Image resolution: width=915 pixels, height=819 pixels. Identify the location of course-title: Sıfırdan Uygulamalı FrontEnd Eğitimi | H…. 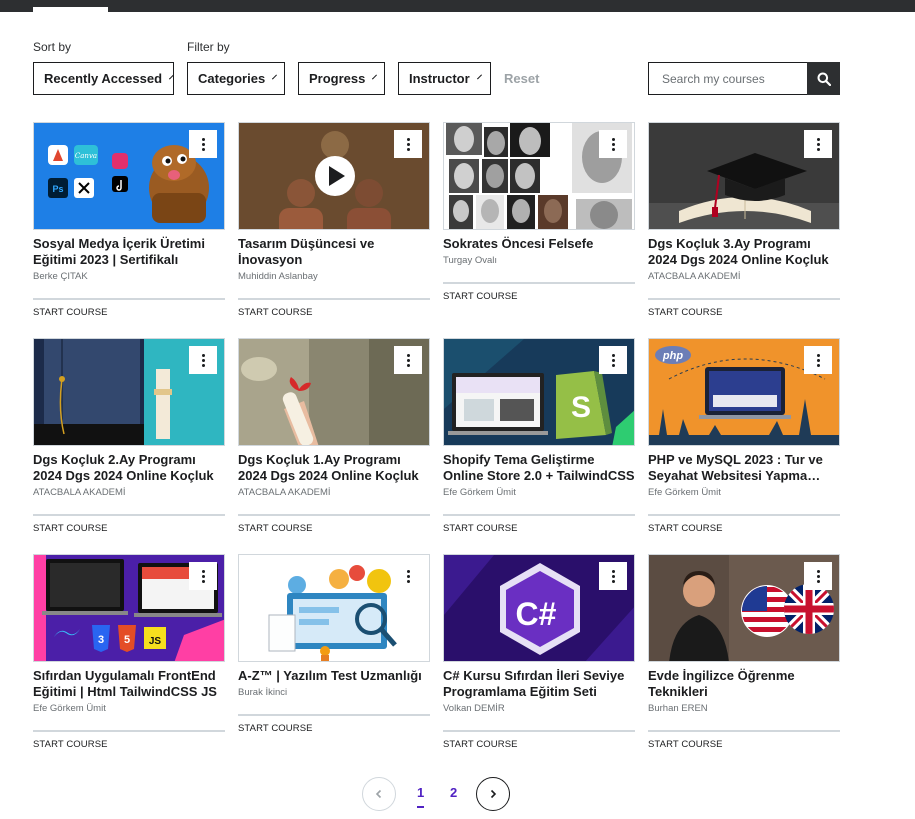
(129, 684).